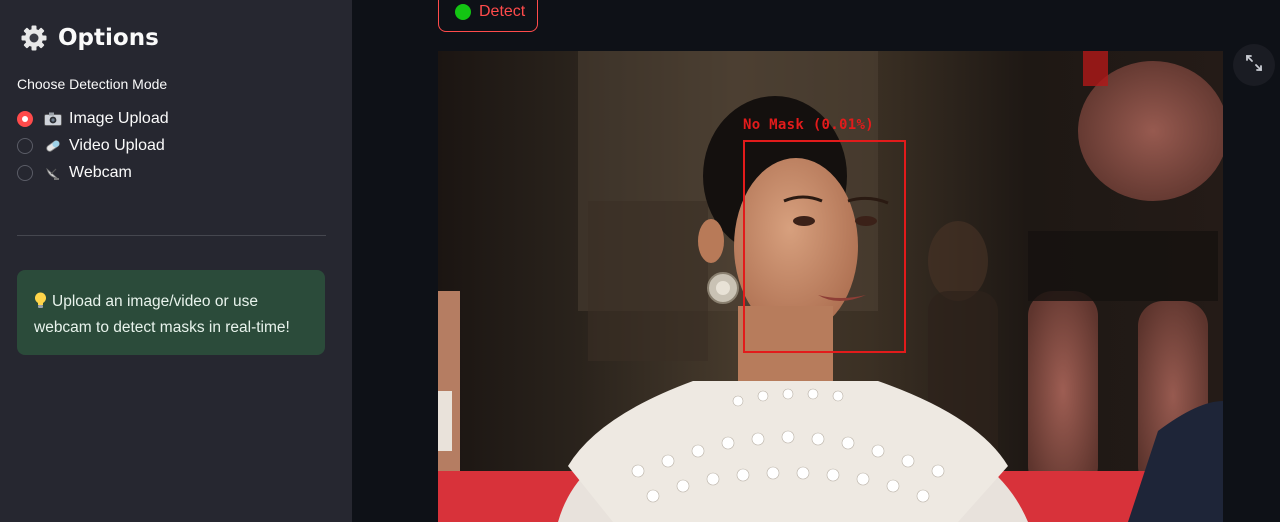  What do you see at coordinates (119, 118) in the screenshot?
I see `radio-label: Image Upload` at bounding box center [119, 118].